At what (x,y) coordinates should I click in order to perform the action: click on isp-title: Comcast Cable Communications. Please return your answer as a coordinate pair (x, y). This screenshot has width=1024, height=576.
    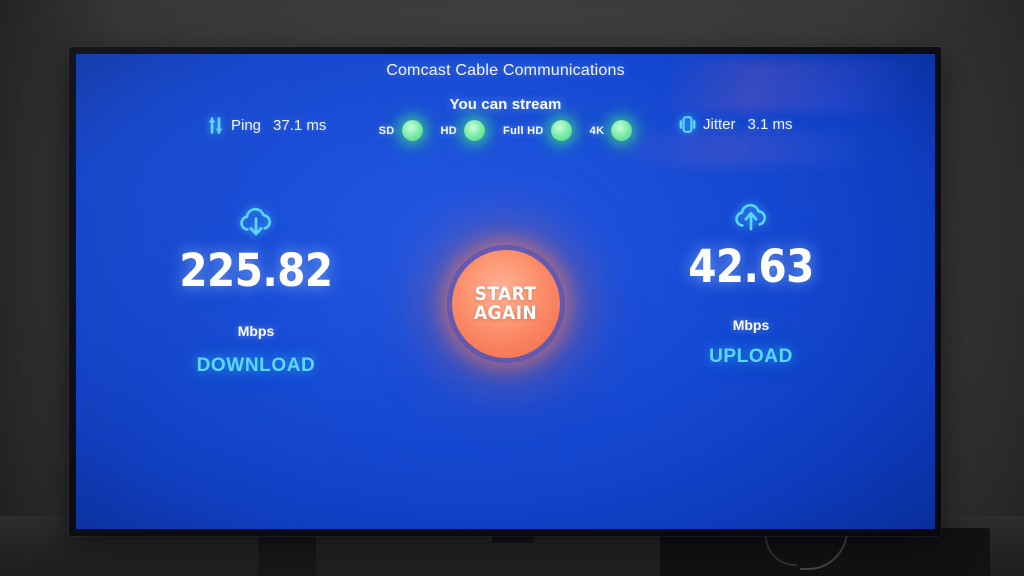
    Looking at the image, I should click on (505, 70).